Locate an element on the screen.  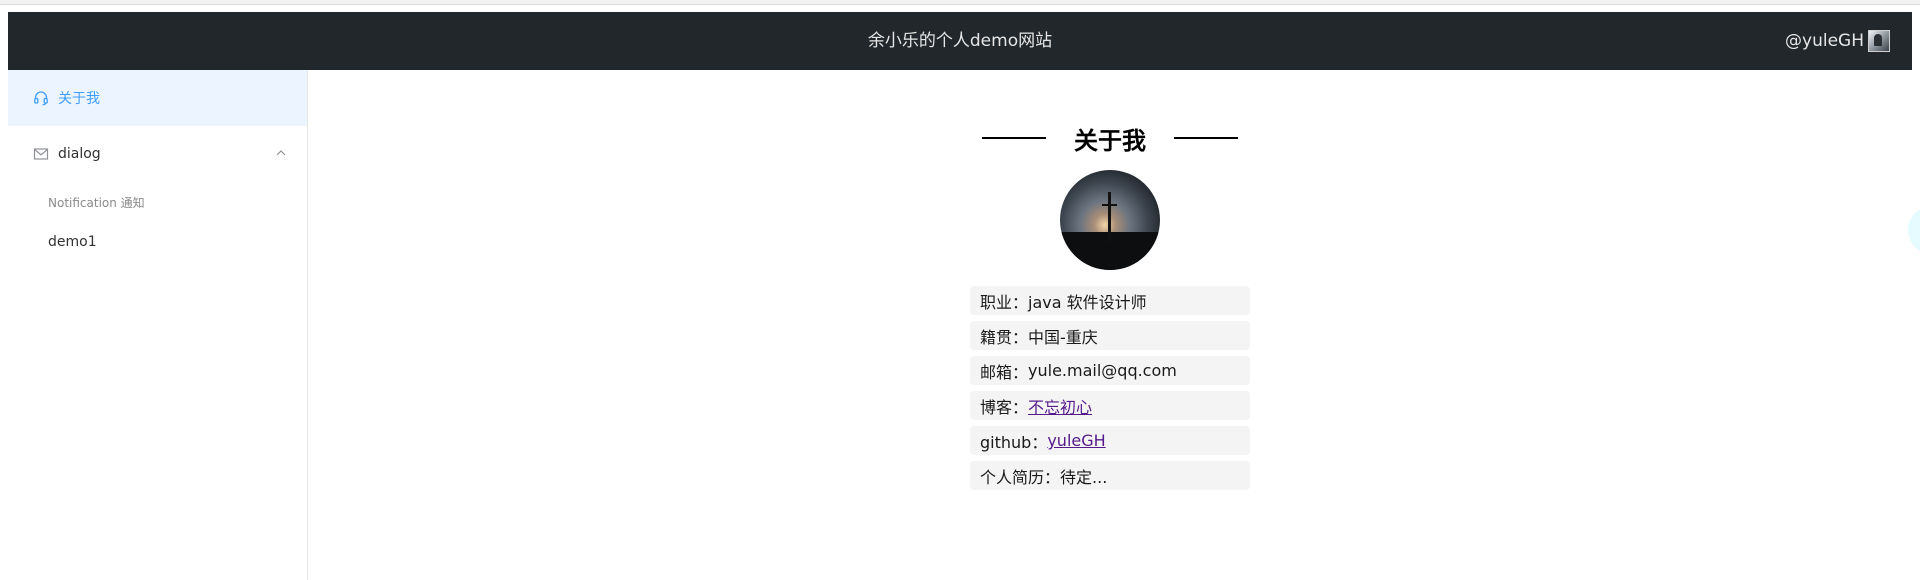
chevron-up-icon is located at coordinates (281, 153).